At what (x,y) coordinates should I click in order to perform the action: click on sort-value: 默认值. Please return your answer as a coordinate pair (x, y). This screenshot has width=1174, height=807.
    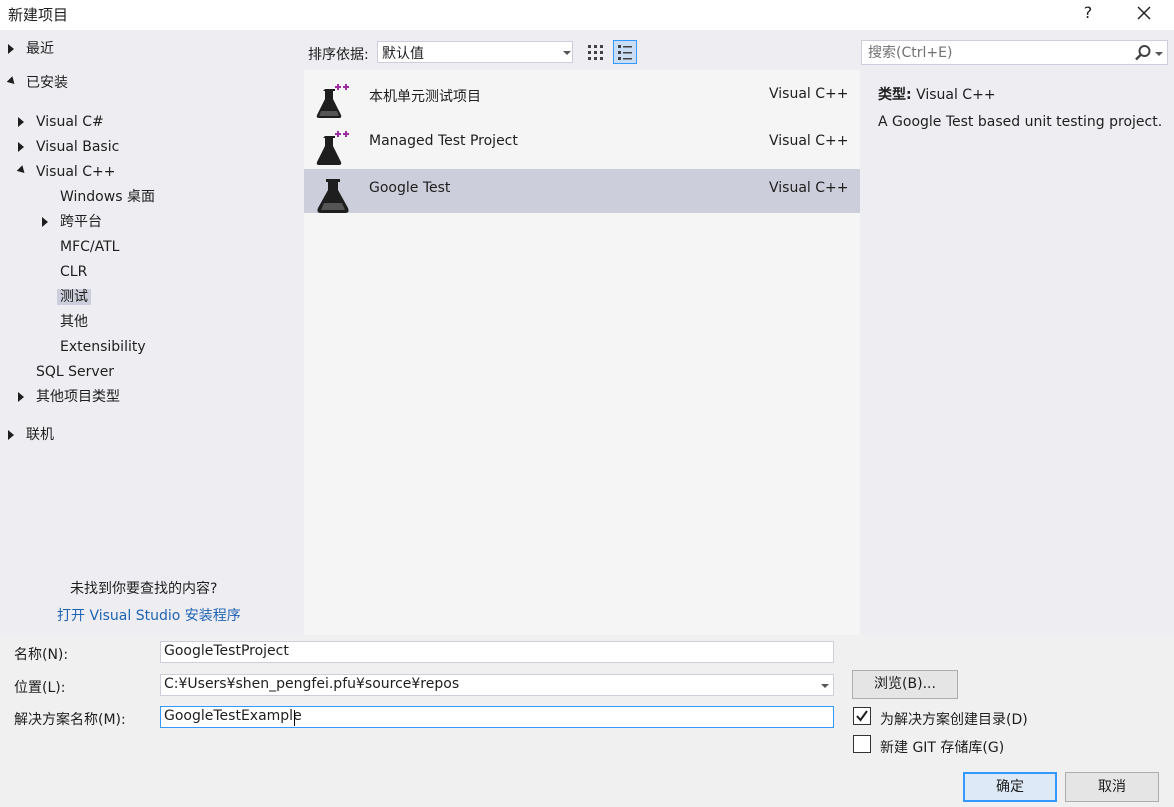
    Looking at the image, I should click on (403, 54).